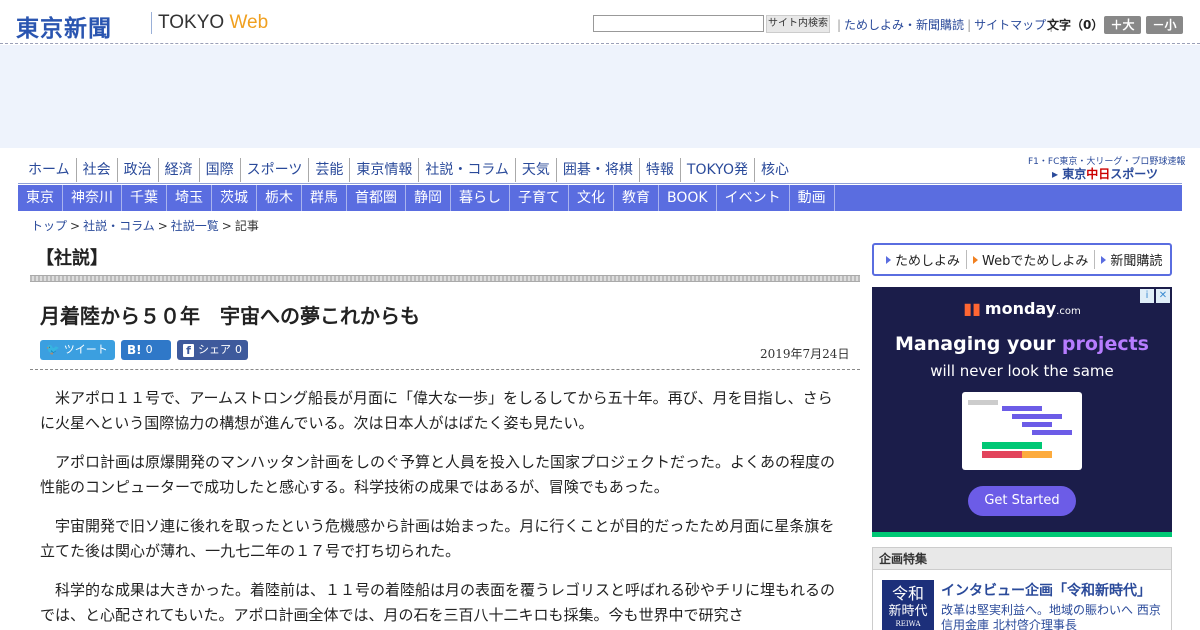  Describe the element at coordinates (908, 611) in the screenshot. I see `feature-thumb-line2: 新時代` at that location.